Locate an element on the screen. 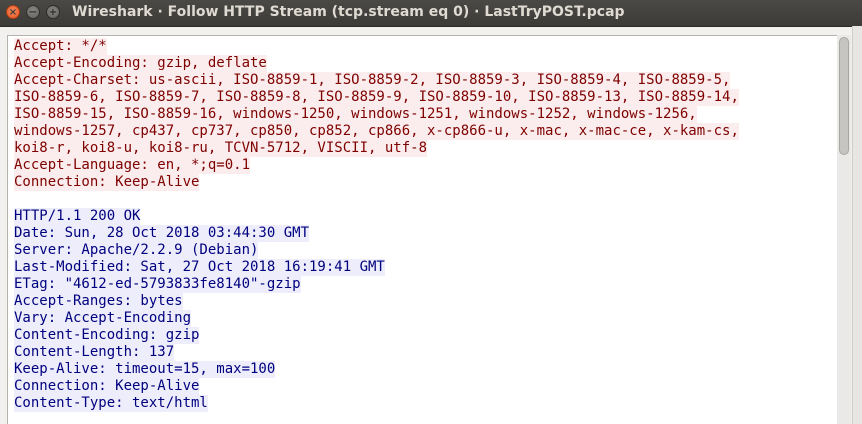  client-line: Connection: Keep-Alive is located at coordinates (107, 182).